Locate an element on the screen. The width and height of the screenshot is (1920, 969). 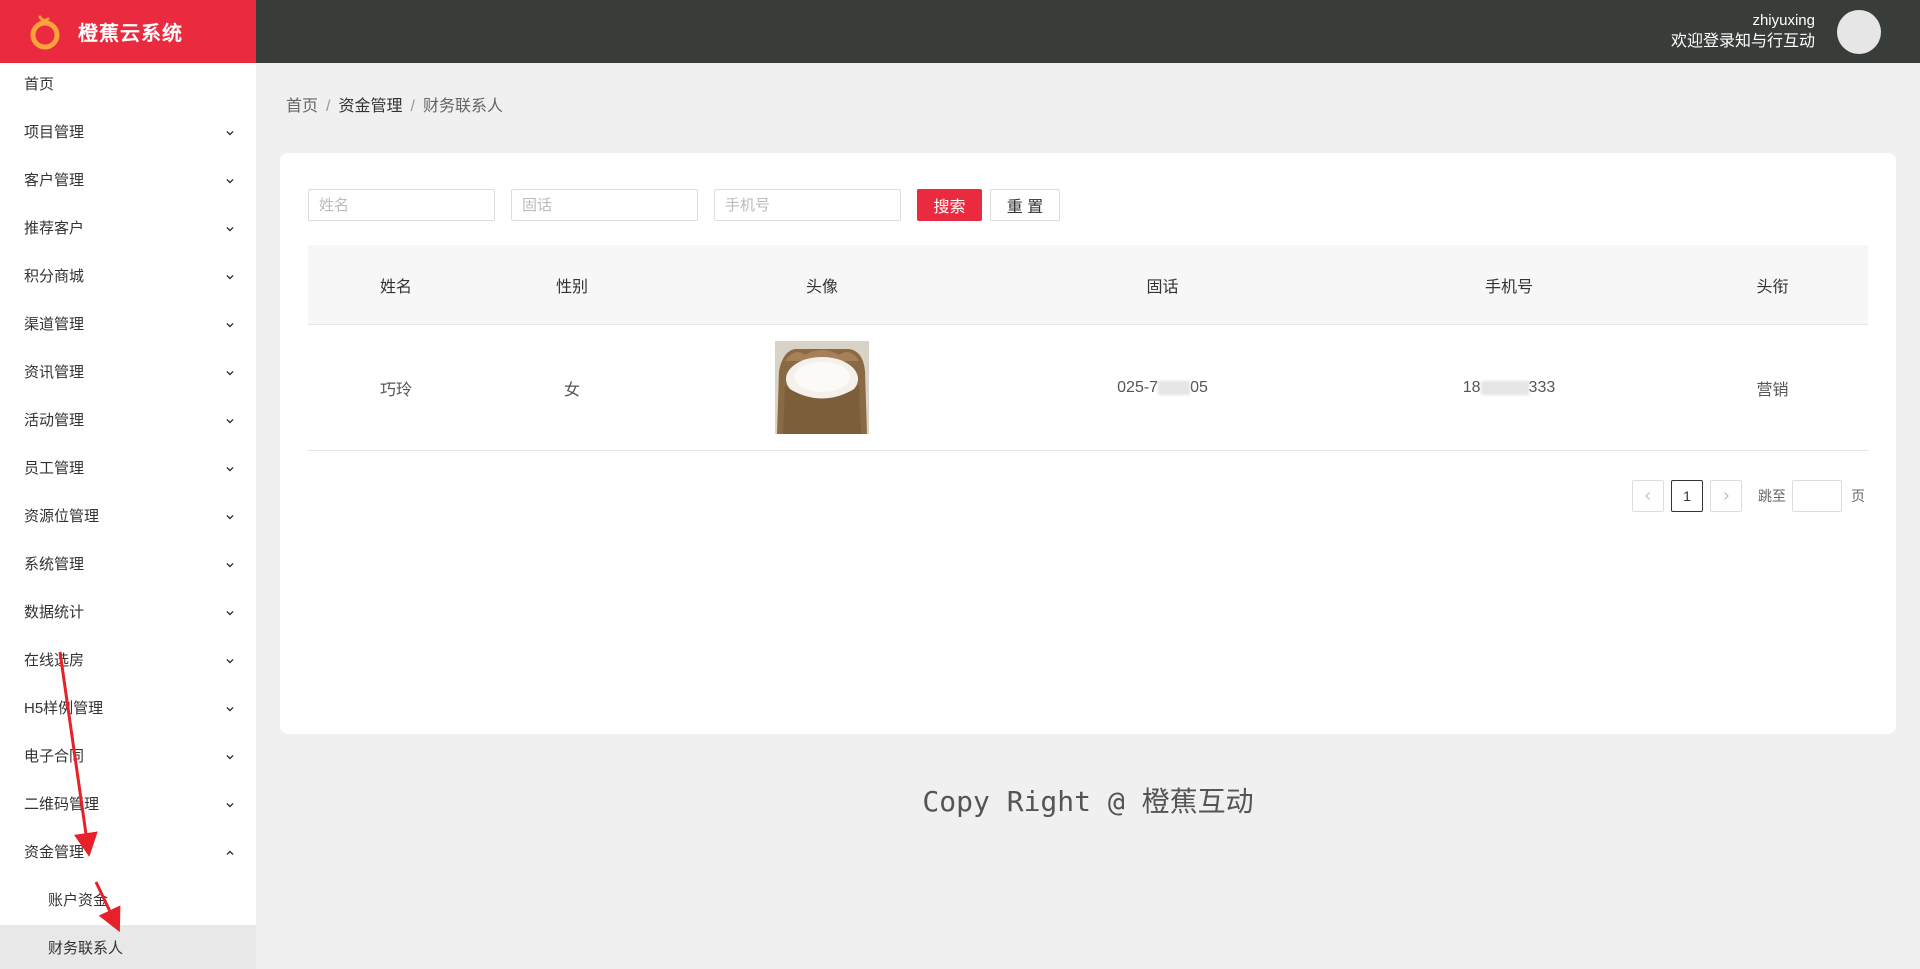
avatar is located at coordinates (1859, 32).